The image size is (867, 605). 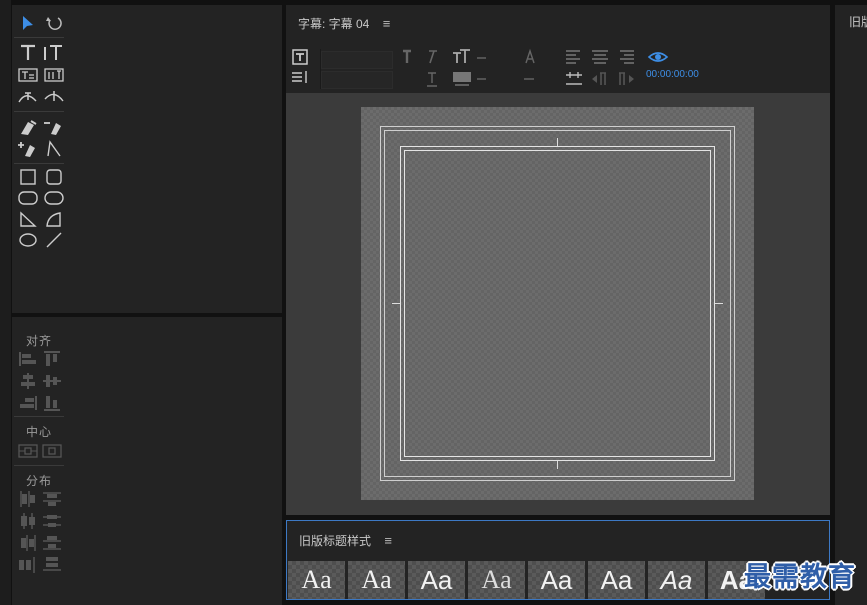 I want to click on align-top-icon, so click(x=52, y=359).